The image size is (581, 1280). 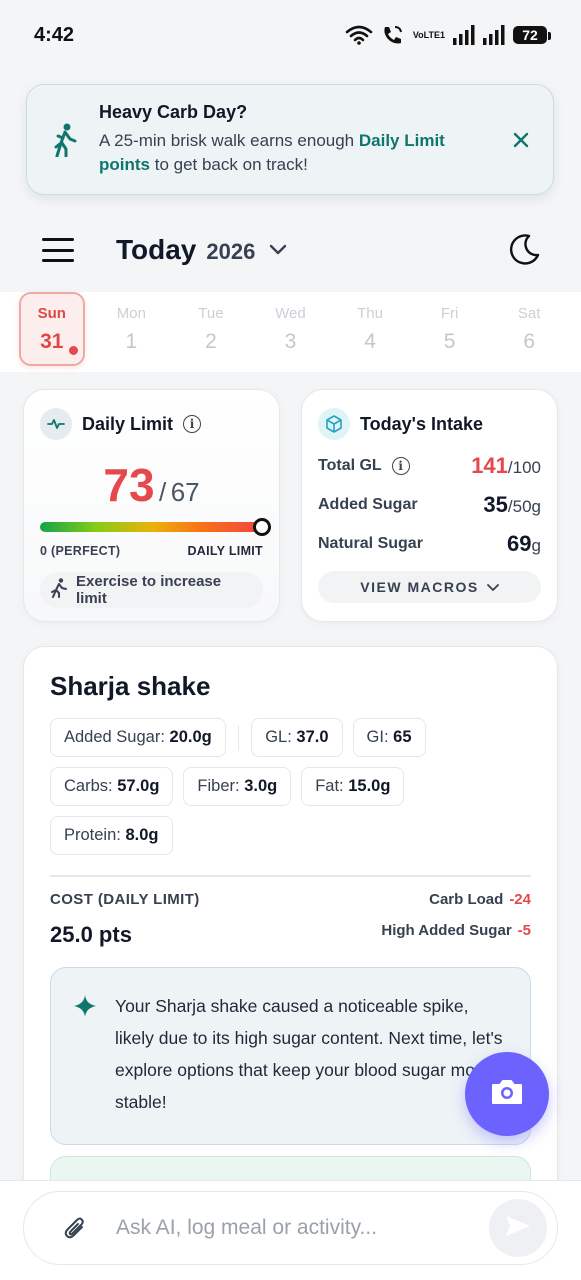 I want to click on divider, so click(x=290, y=876).